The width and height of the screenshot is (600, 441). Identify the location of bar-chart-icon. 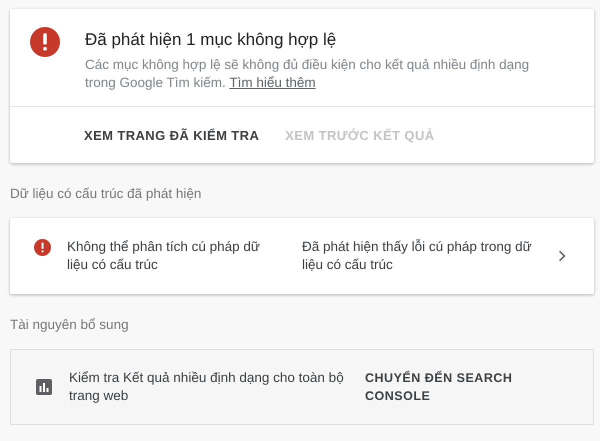
(44, 387).